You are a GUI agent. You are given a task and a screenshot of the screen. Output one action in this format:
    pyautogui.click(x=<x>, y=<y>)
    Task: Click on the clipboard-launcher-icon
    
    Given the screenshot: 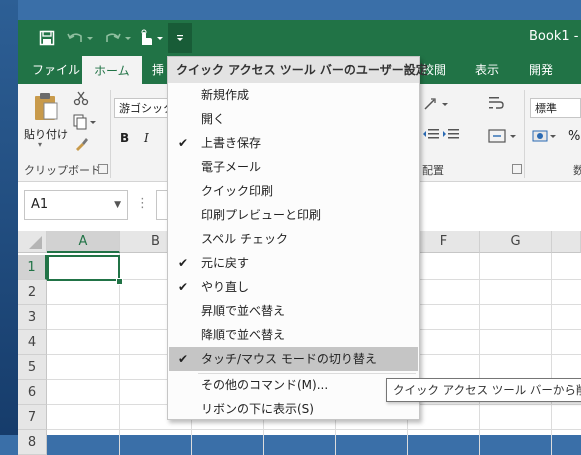 What is the action you would take?
    pyautogui.click(x=103, y=169)
    